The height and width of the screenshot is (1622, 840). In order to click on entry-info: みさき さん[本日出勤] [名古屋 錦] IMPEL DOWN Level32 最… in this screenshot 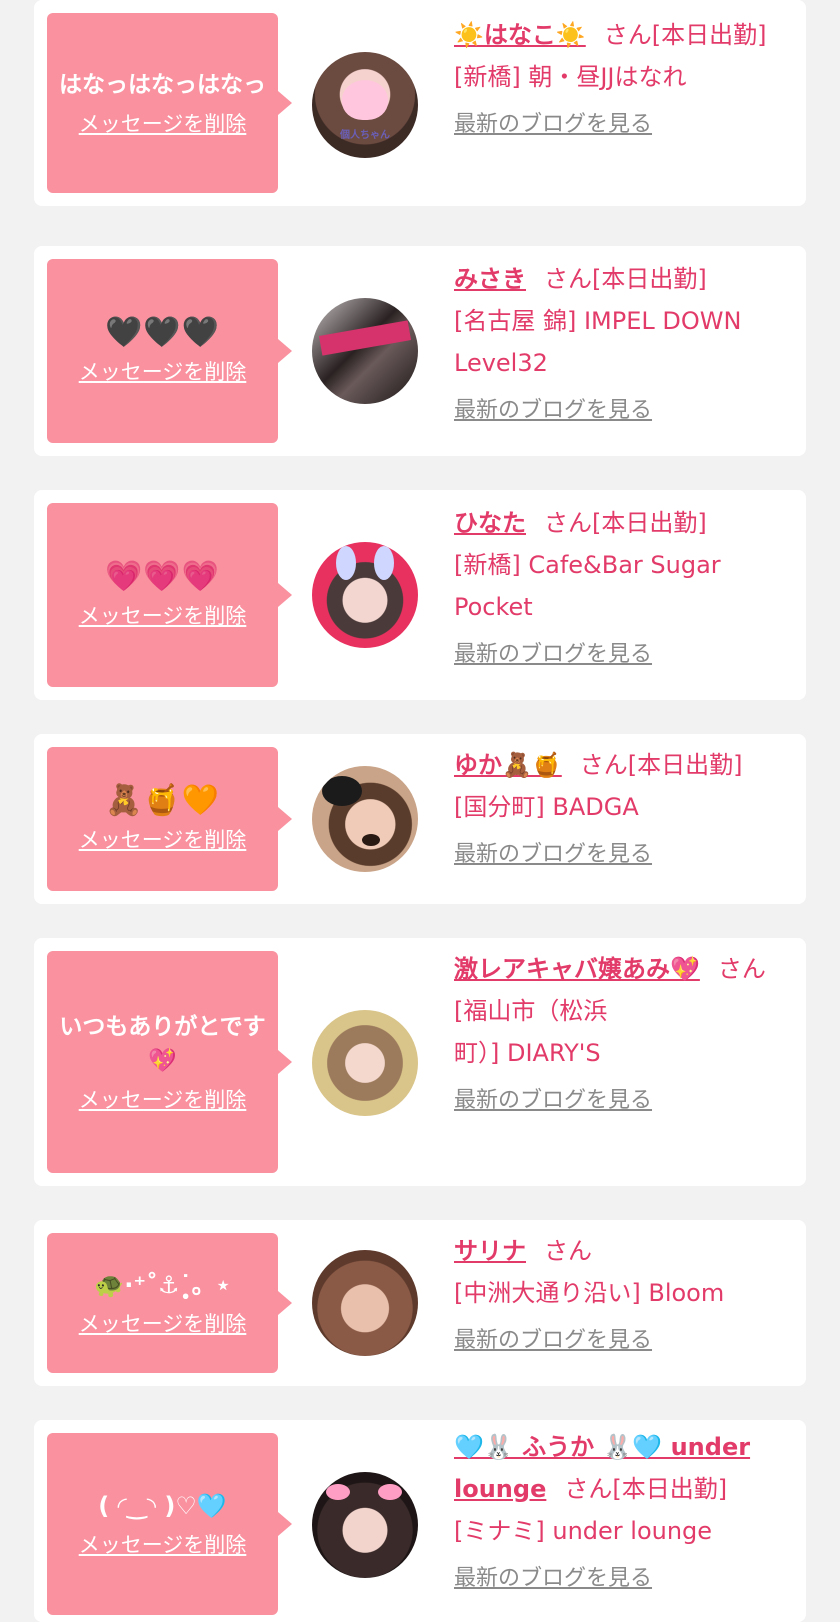, I will do `click(619, 345)`.